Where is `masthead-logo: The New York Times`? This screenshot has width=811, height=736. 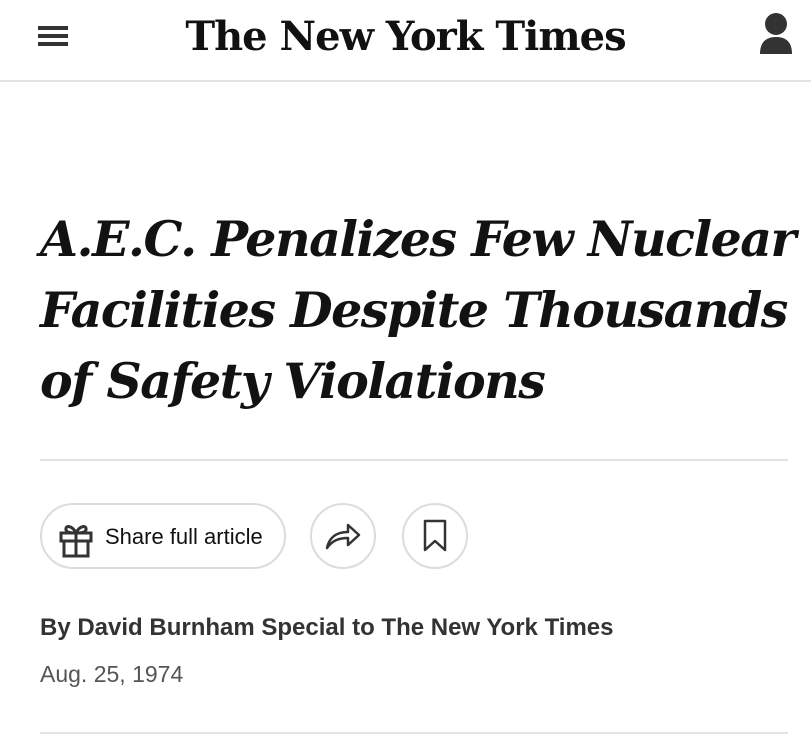 masthead-logo: The New York Times is located at coordinates (405, 37).